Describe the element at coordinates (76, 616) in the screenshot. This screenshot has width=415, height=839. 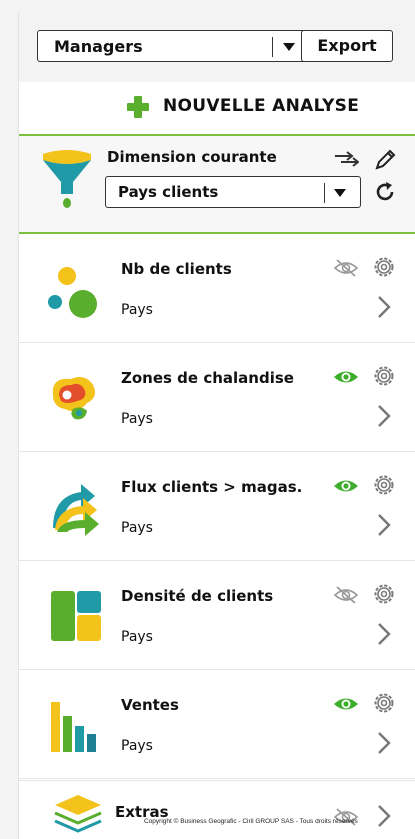
I see `density-icon` at that location.